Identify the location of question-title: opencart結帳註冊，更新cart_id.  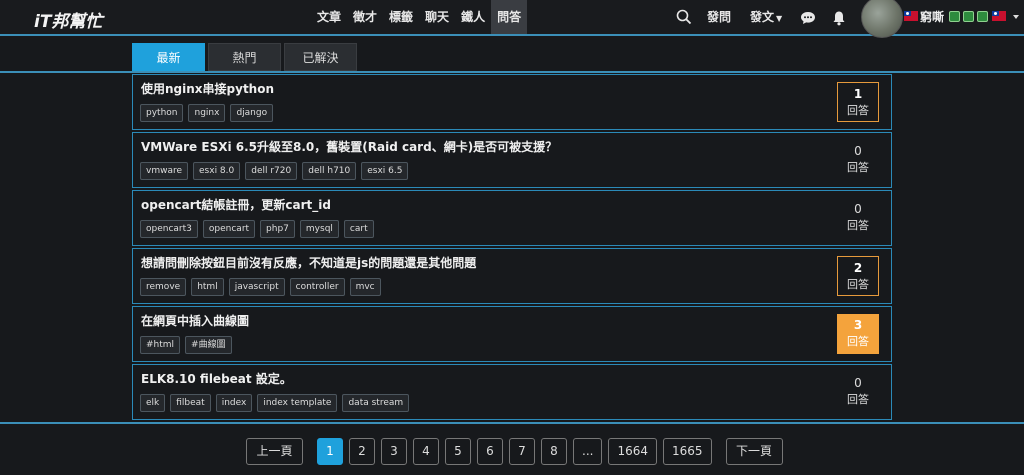
(236, 204).